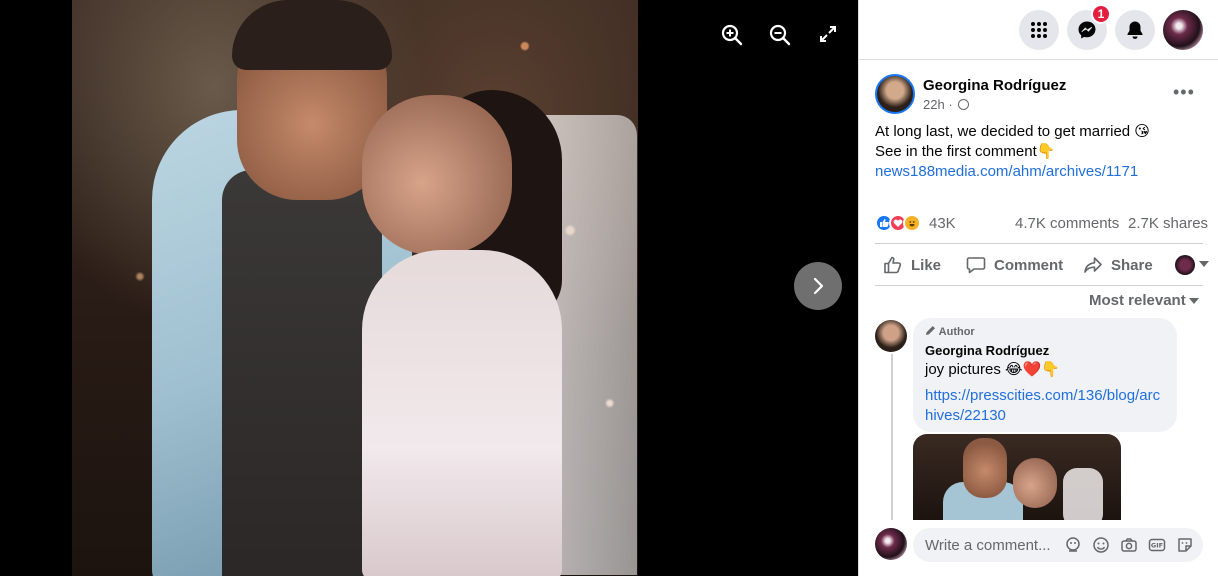  I want to click on commenter-name: Georgina Rodríguez, so click(987, 350).